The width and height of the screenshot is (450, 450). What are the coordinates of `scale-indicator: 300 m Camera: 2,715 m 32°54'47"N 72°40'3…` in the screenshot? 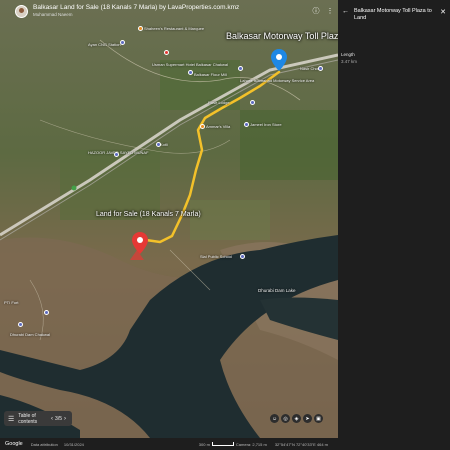 It's located at (266, 444).